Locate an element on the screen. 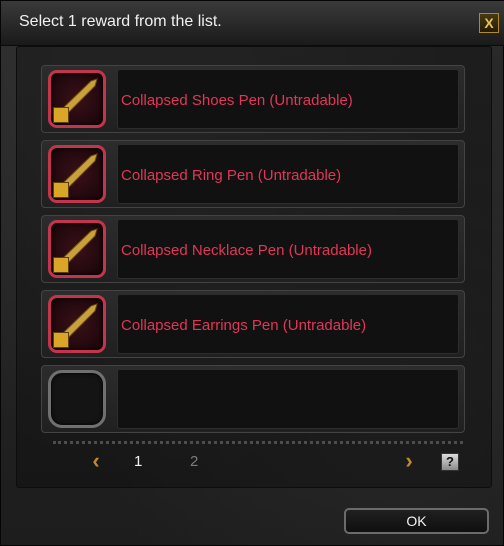 Image resolution: width=504 pixels, height=546 pixels. reward-name: Collapsed Shoes Pen (Untradable) is located at coordinates (237, 100).